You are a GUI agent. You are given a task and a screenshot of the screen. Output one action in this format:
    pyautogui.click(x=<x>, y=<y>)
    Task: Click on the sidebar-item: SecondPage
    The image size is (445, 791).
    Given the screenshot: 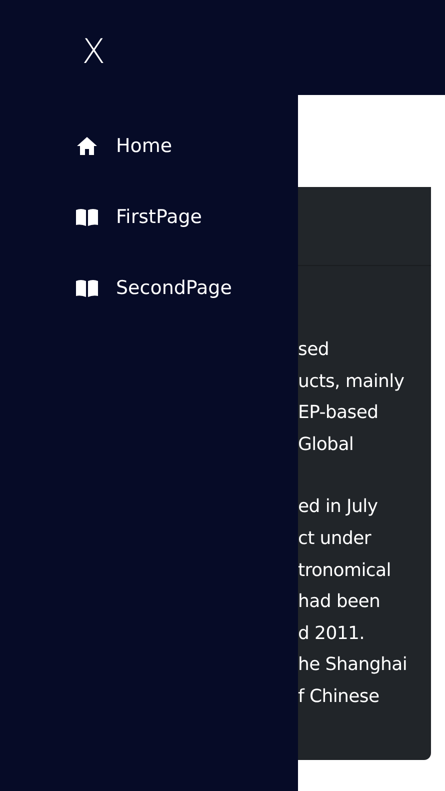 What is the action you would take?
    pyautogui.click(x=116, y=287)
    